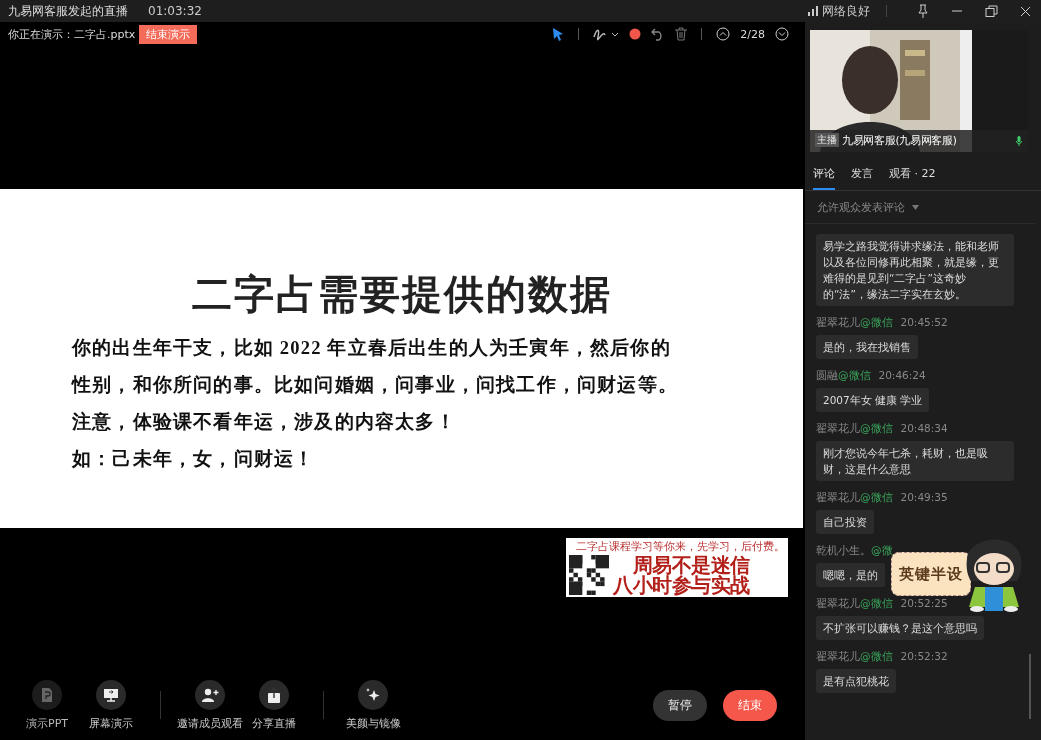 Image resolution: width=1041 pixels, height=740 pixels. Describe the element at coordinates (924, 603) in the screenshot. I see `message-time: 20:52:25` at that location.